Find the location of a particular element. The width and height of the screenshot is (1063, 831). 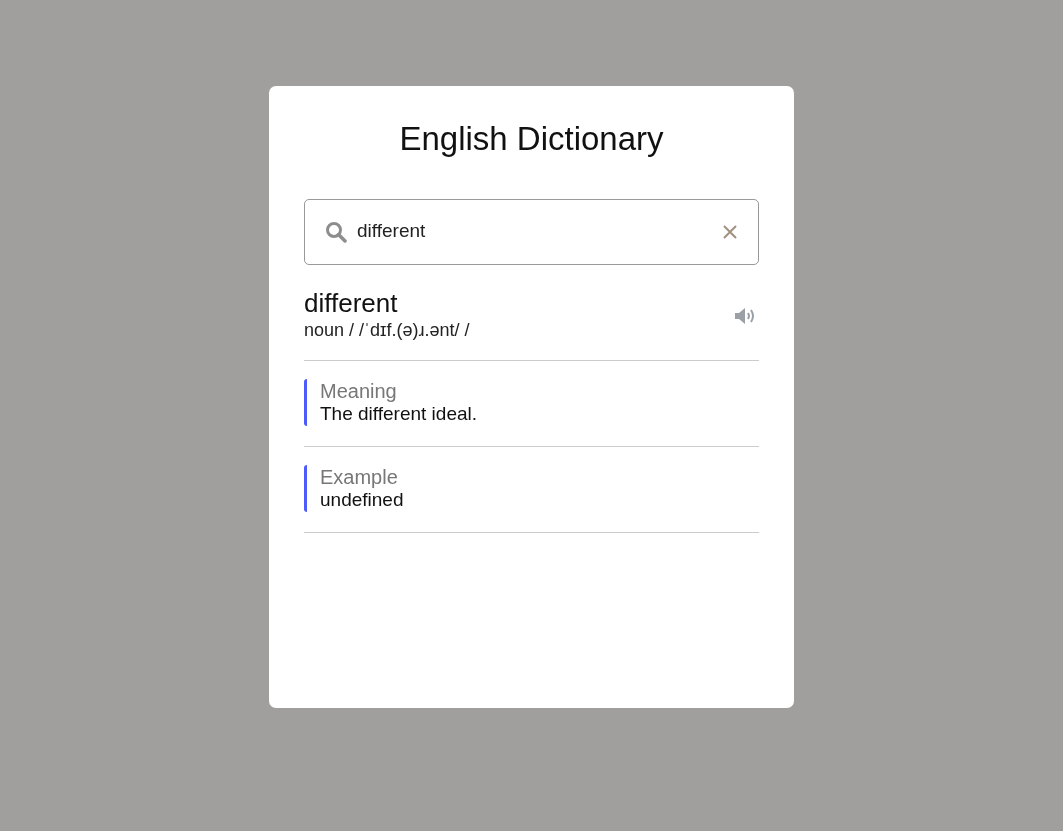

search-field: different is located at coordinates (534, 231).